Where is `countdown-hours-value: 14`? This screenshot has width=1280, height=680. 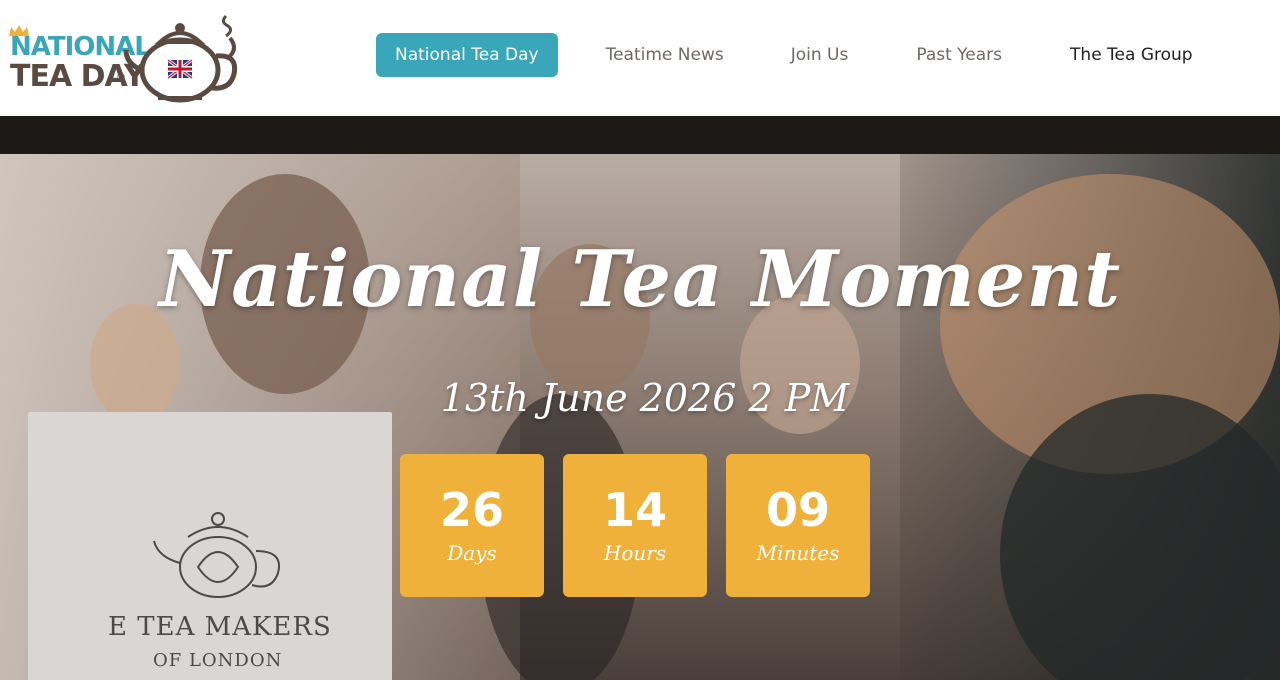
countdown-hours-value: 14 is located at coordinates (634, 509).